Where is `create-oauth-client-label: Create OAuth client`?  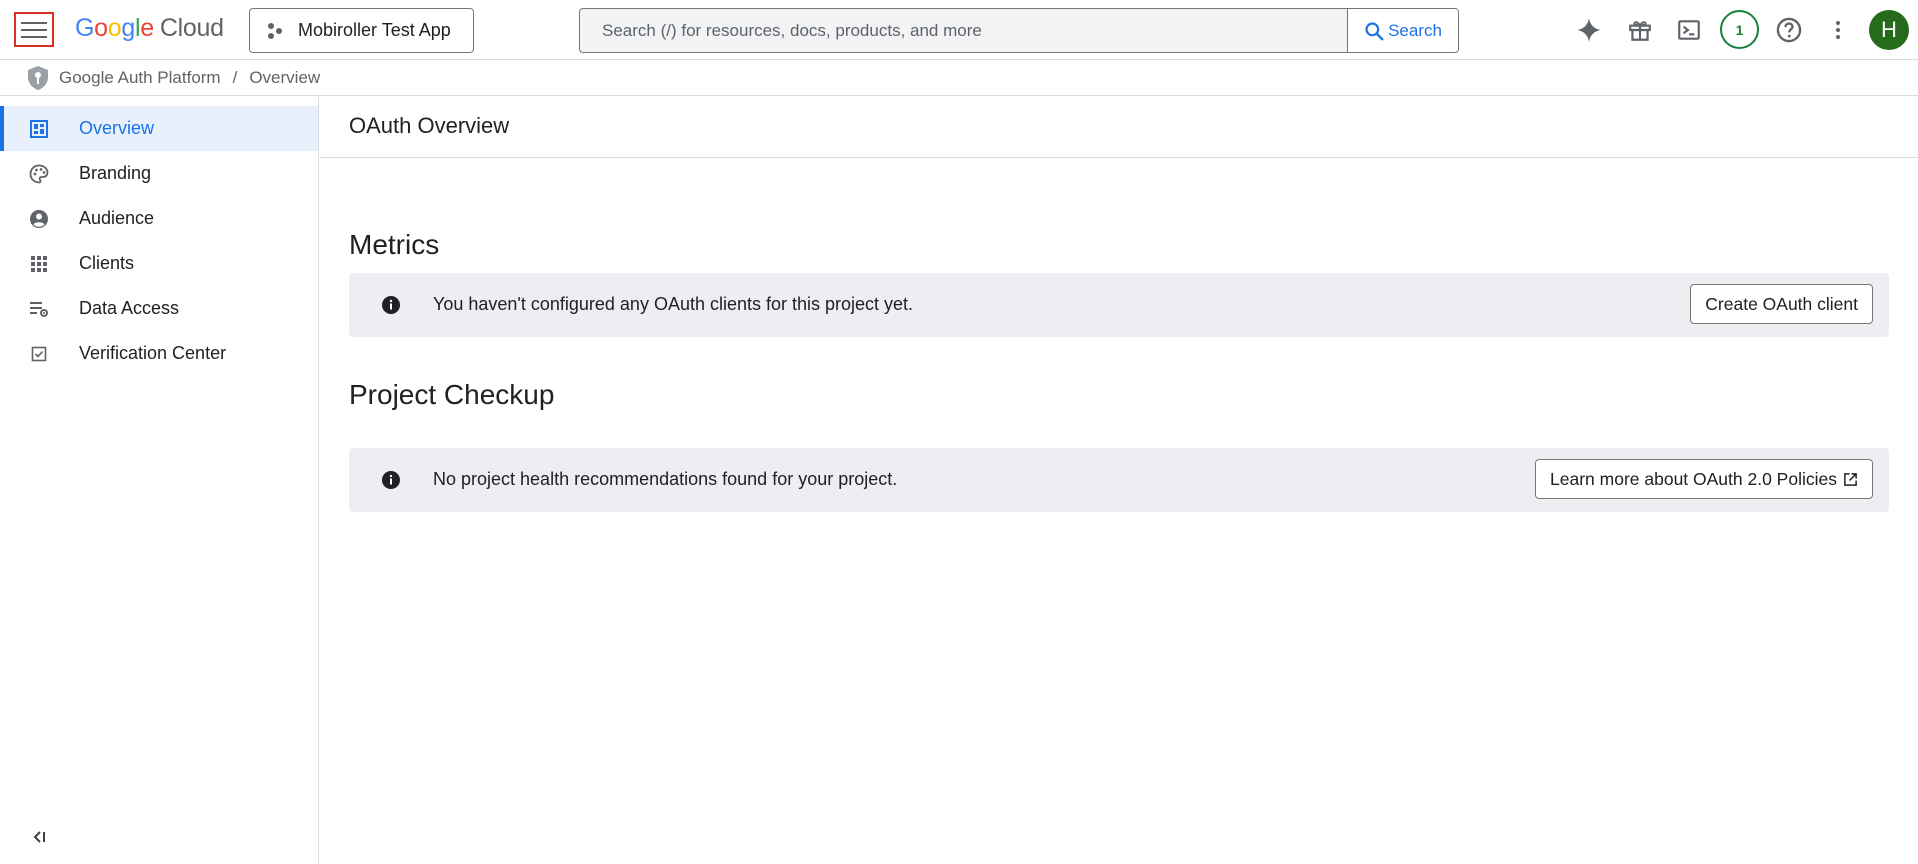 create-oauth-client-label: Create OAuth client is located at coordinates (1781, 303).